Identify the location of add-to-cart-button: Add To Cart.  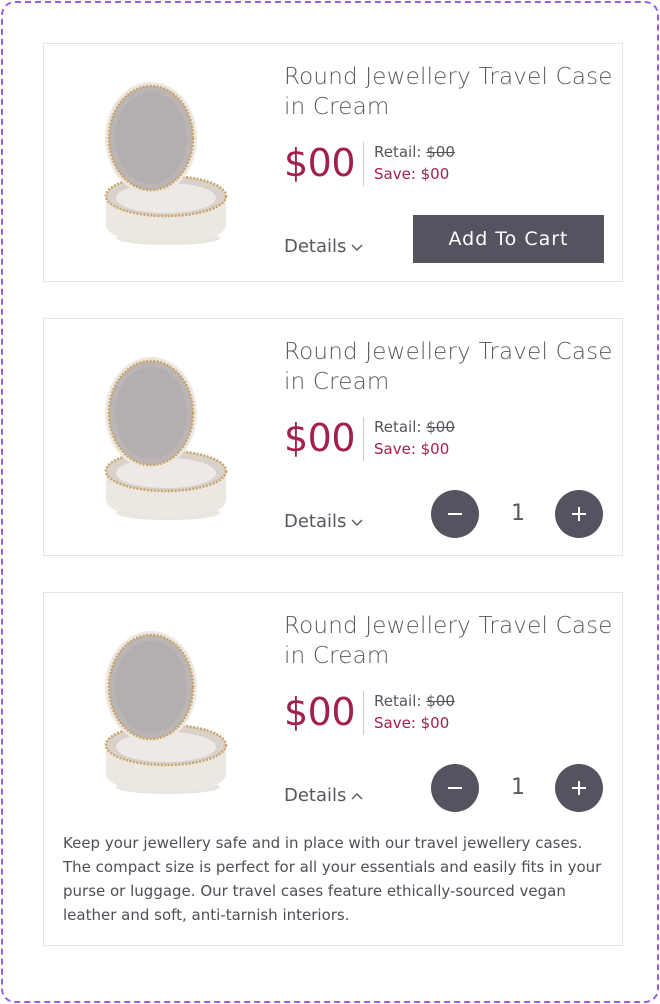
(508, 239).